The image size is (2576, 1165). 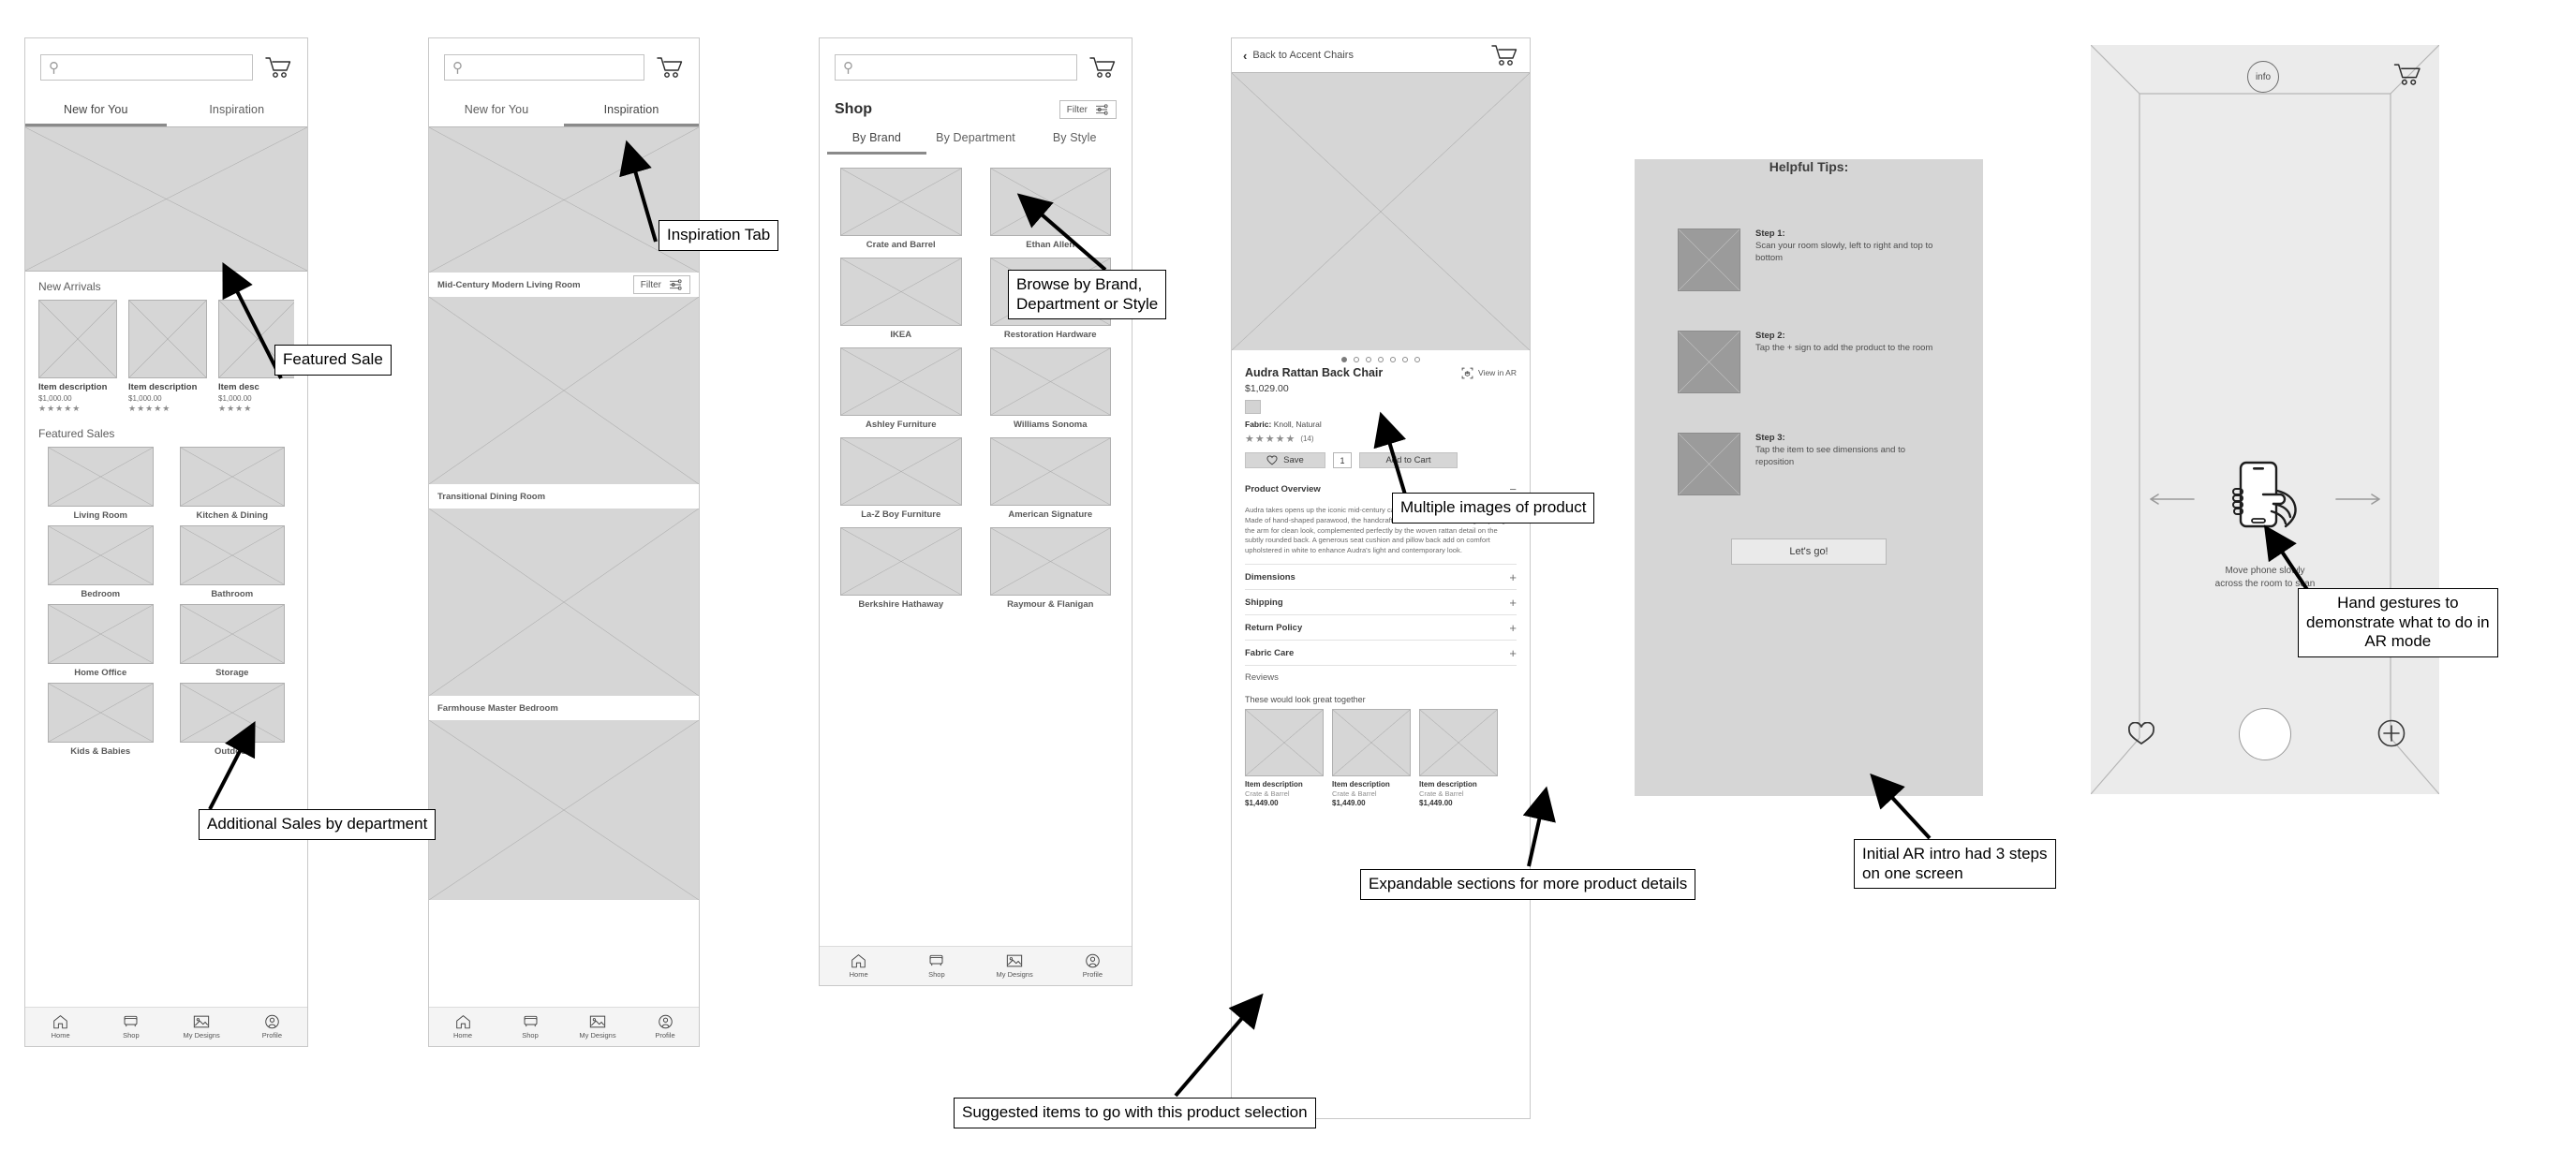 I want to click on department-tile: Storage, so click(x=232, y=641).